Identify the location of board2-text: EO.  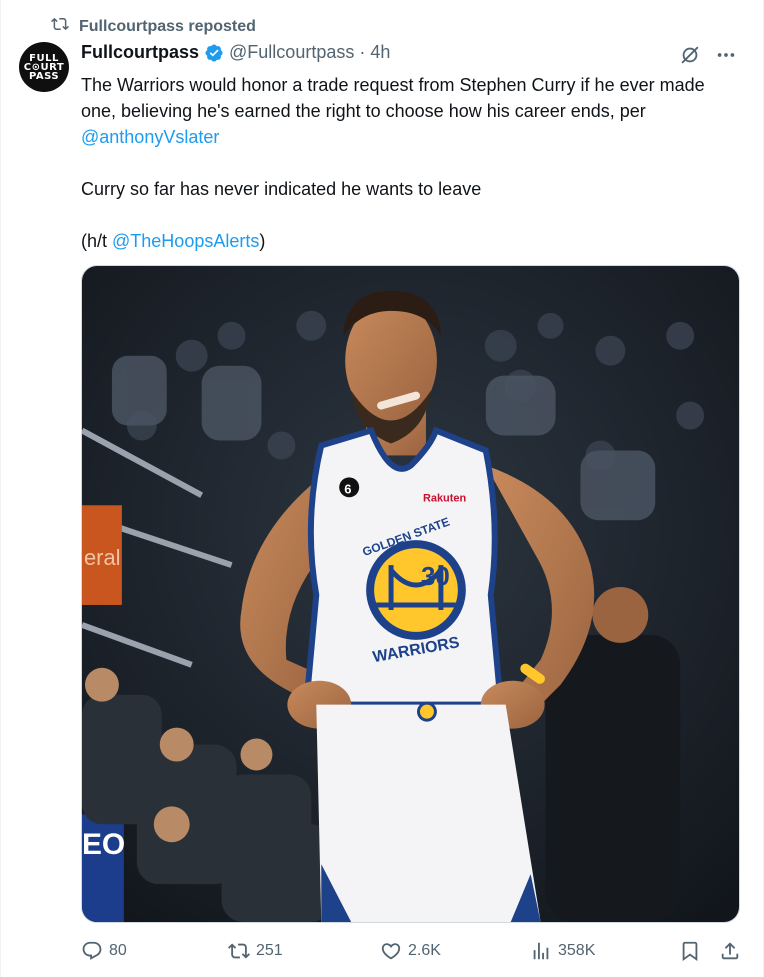
(103, 844).